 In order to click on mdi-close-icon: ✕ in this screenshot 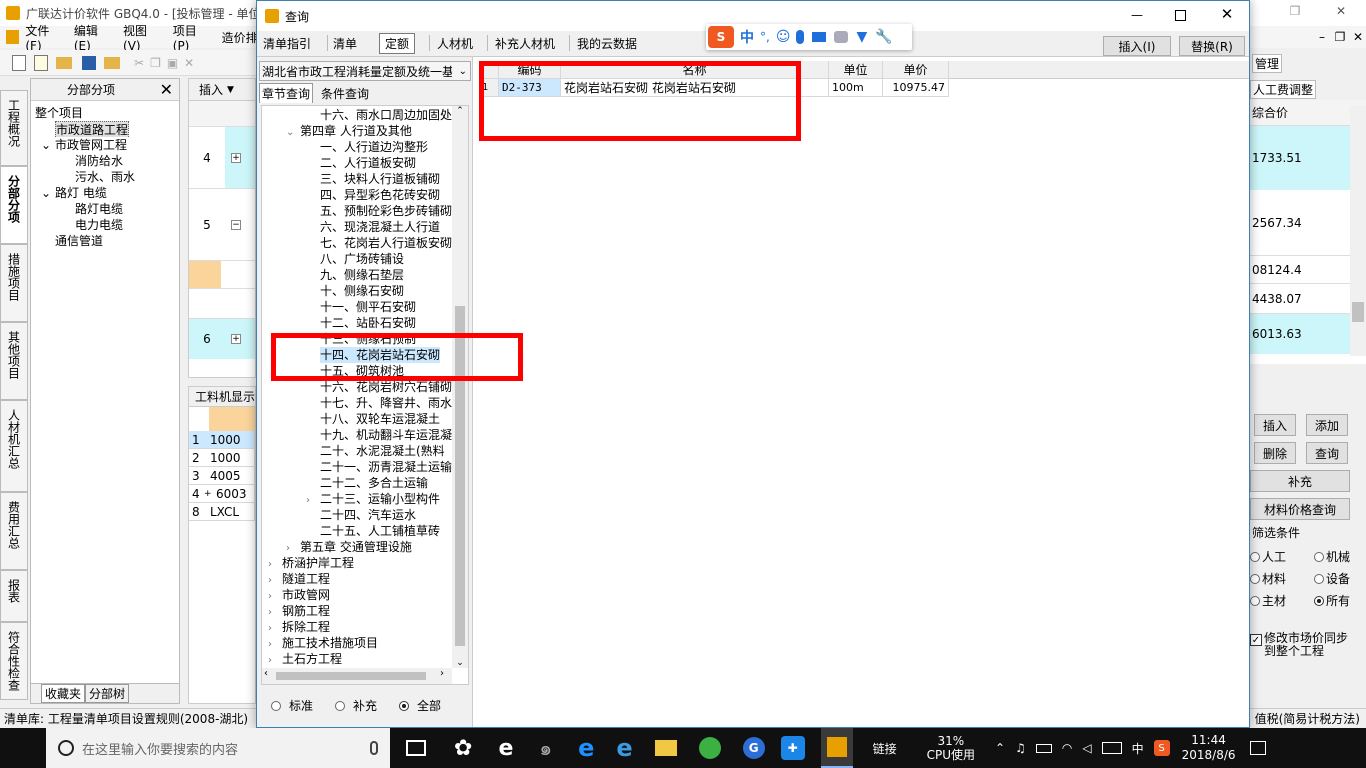, I will do `click(1358, 37)`.